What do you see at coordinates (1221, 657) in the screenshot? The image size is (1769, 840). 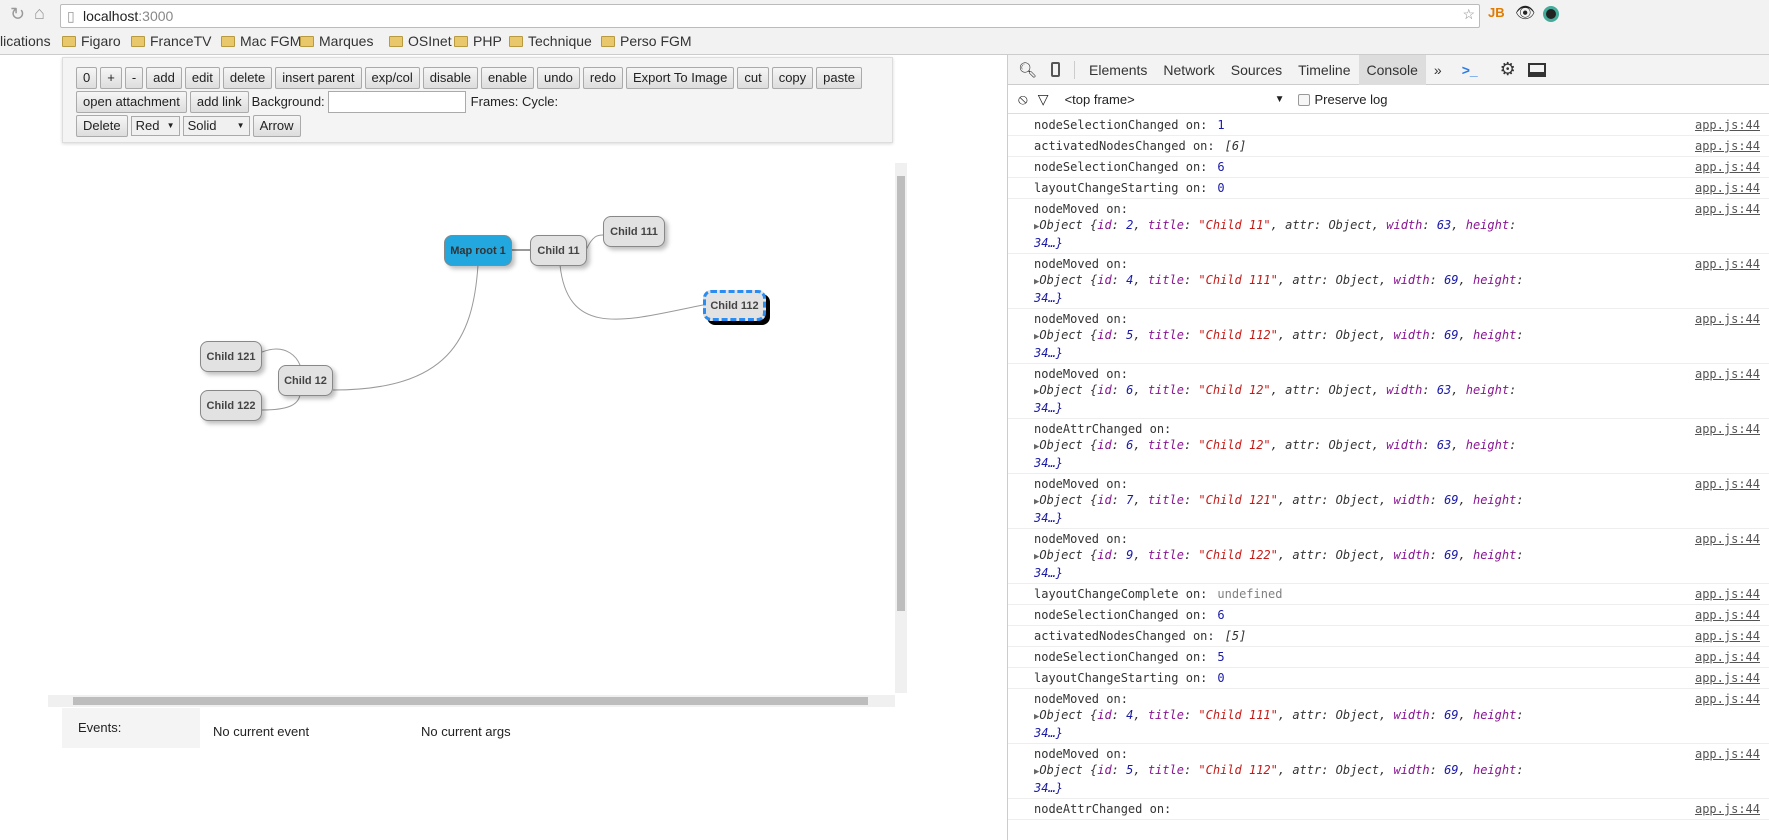 I see `console-value: 5` at bounding box center [1221, 657].